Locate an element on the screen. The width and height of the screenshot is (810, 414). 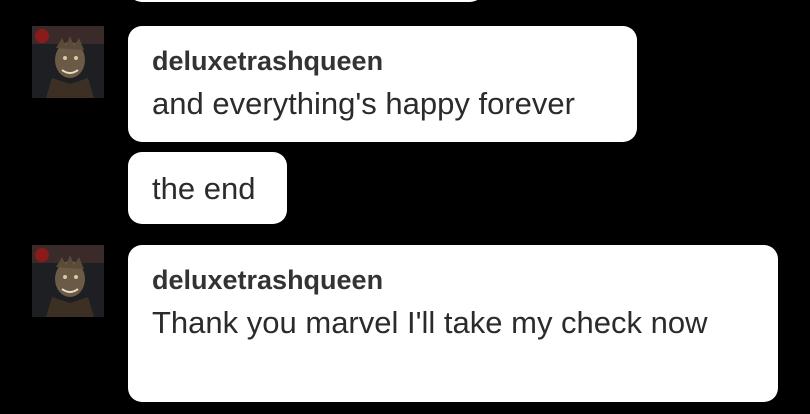
message-text: Thank you marvel I'll take my check now is located at coordinates (430, 322).